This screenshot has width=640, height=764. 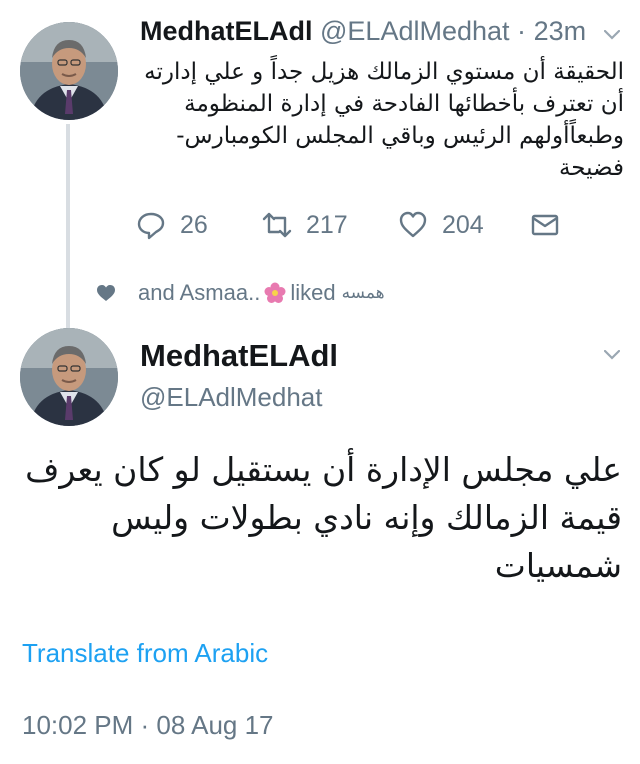 I want to click on tweet-actions: 26 217 204, so click(x=320, y=226).